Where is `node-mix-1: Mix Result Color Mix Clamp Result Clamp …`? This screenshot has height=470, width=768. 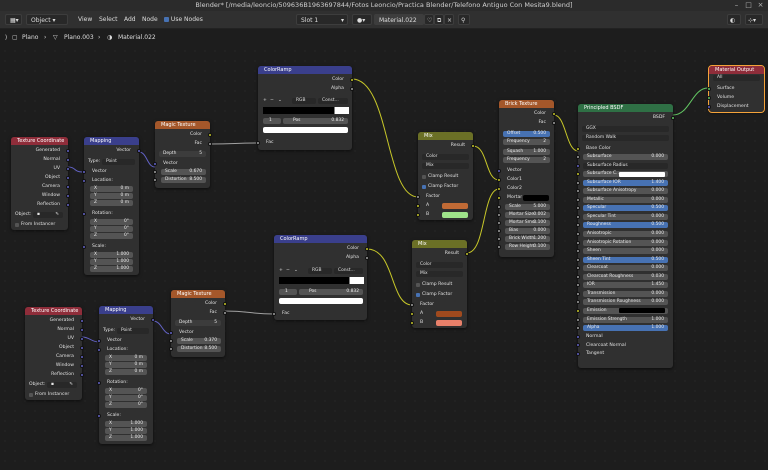 node-mix-1: Mix Result Color Mix Clamp Result Clamp … is located at coordinates (445, 176).